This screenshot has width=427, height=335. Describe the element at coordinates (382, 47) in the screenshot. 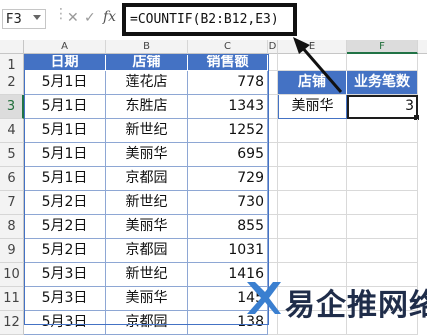

I see `column-header-f: F` at that location.